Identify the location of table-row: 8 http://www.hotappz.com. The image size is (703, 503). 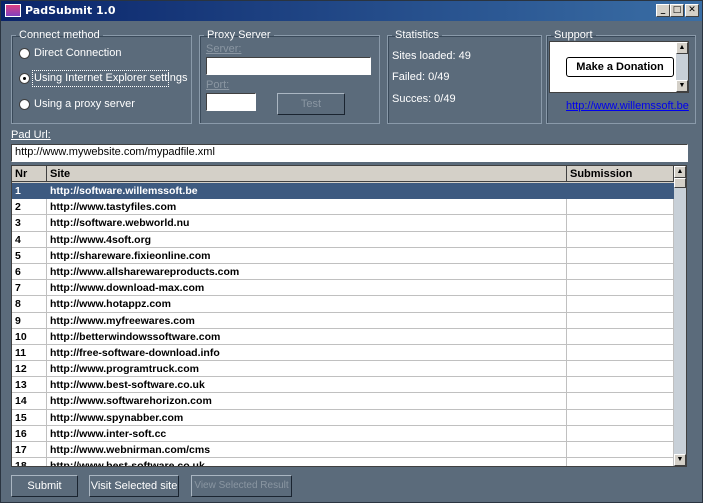
(343, 304).